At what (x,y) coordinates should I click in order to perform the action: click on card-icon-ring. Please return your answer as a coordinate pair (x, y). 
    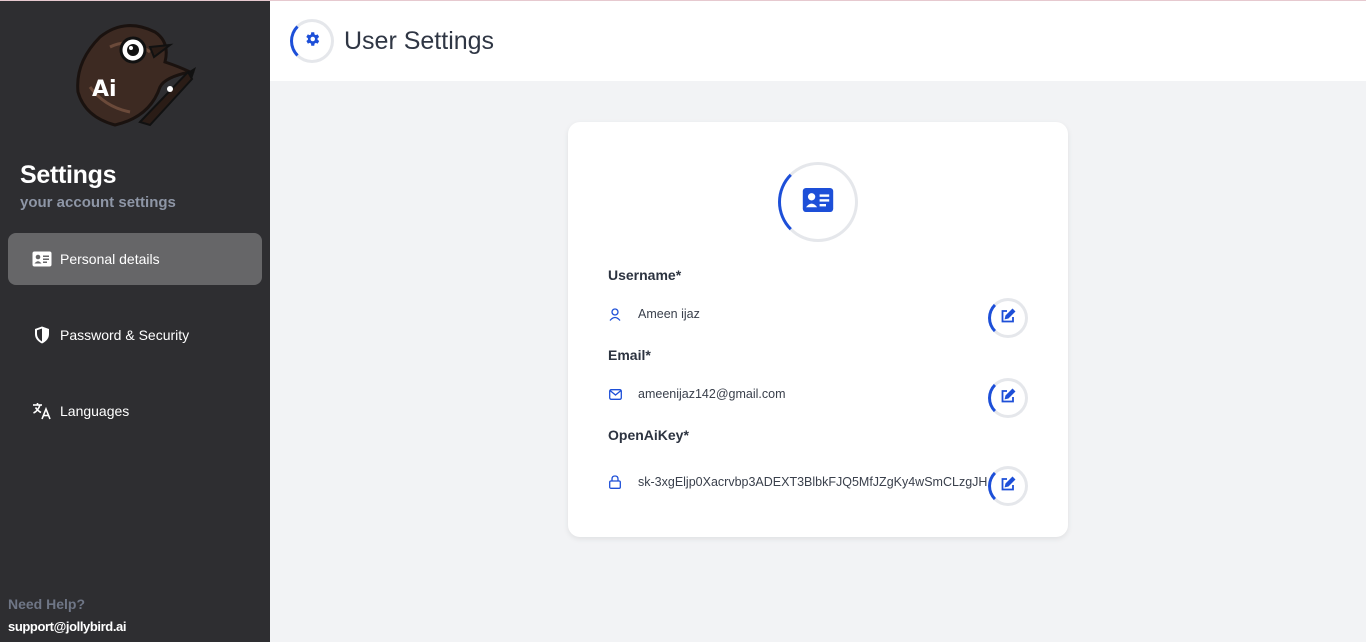
    Looking at the image, I should click on (818, 202).